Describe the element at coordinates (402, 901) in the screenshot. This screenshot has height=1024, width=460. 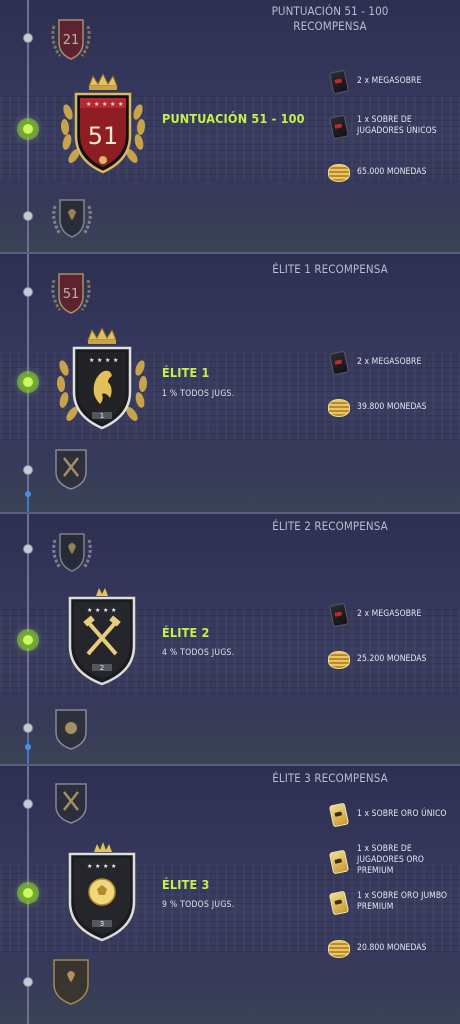
I see `reward-text: 1 x SOBRE ORO JUMBO PREMIUM` at that location.